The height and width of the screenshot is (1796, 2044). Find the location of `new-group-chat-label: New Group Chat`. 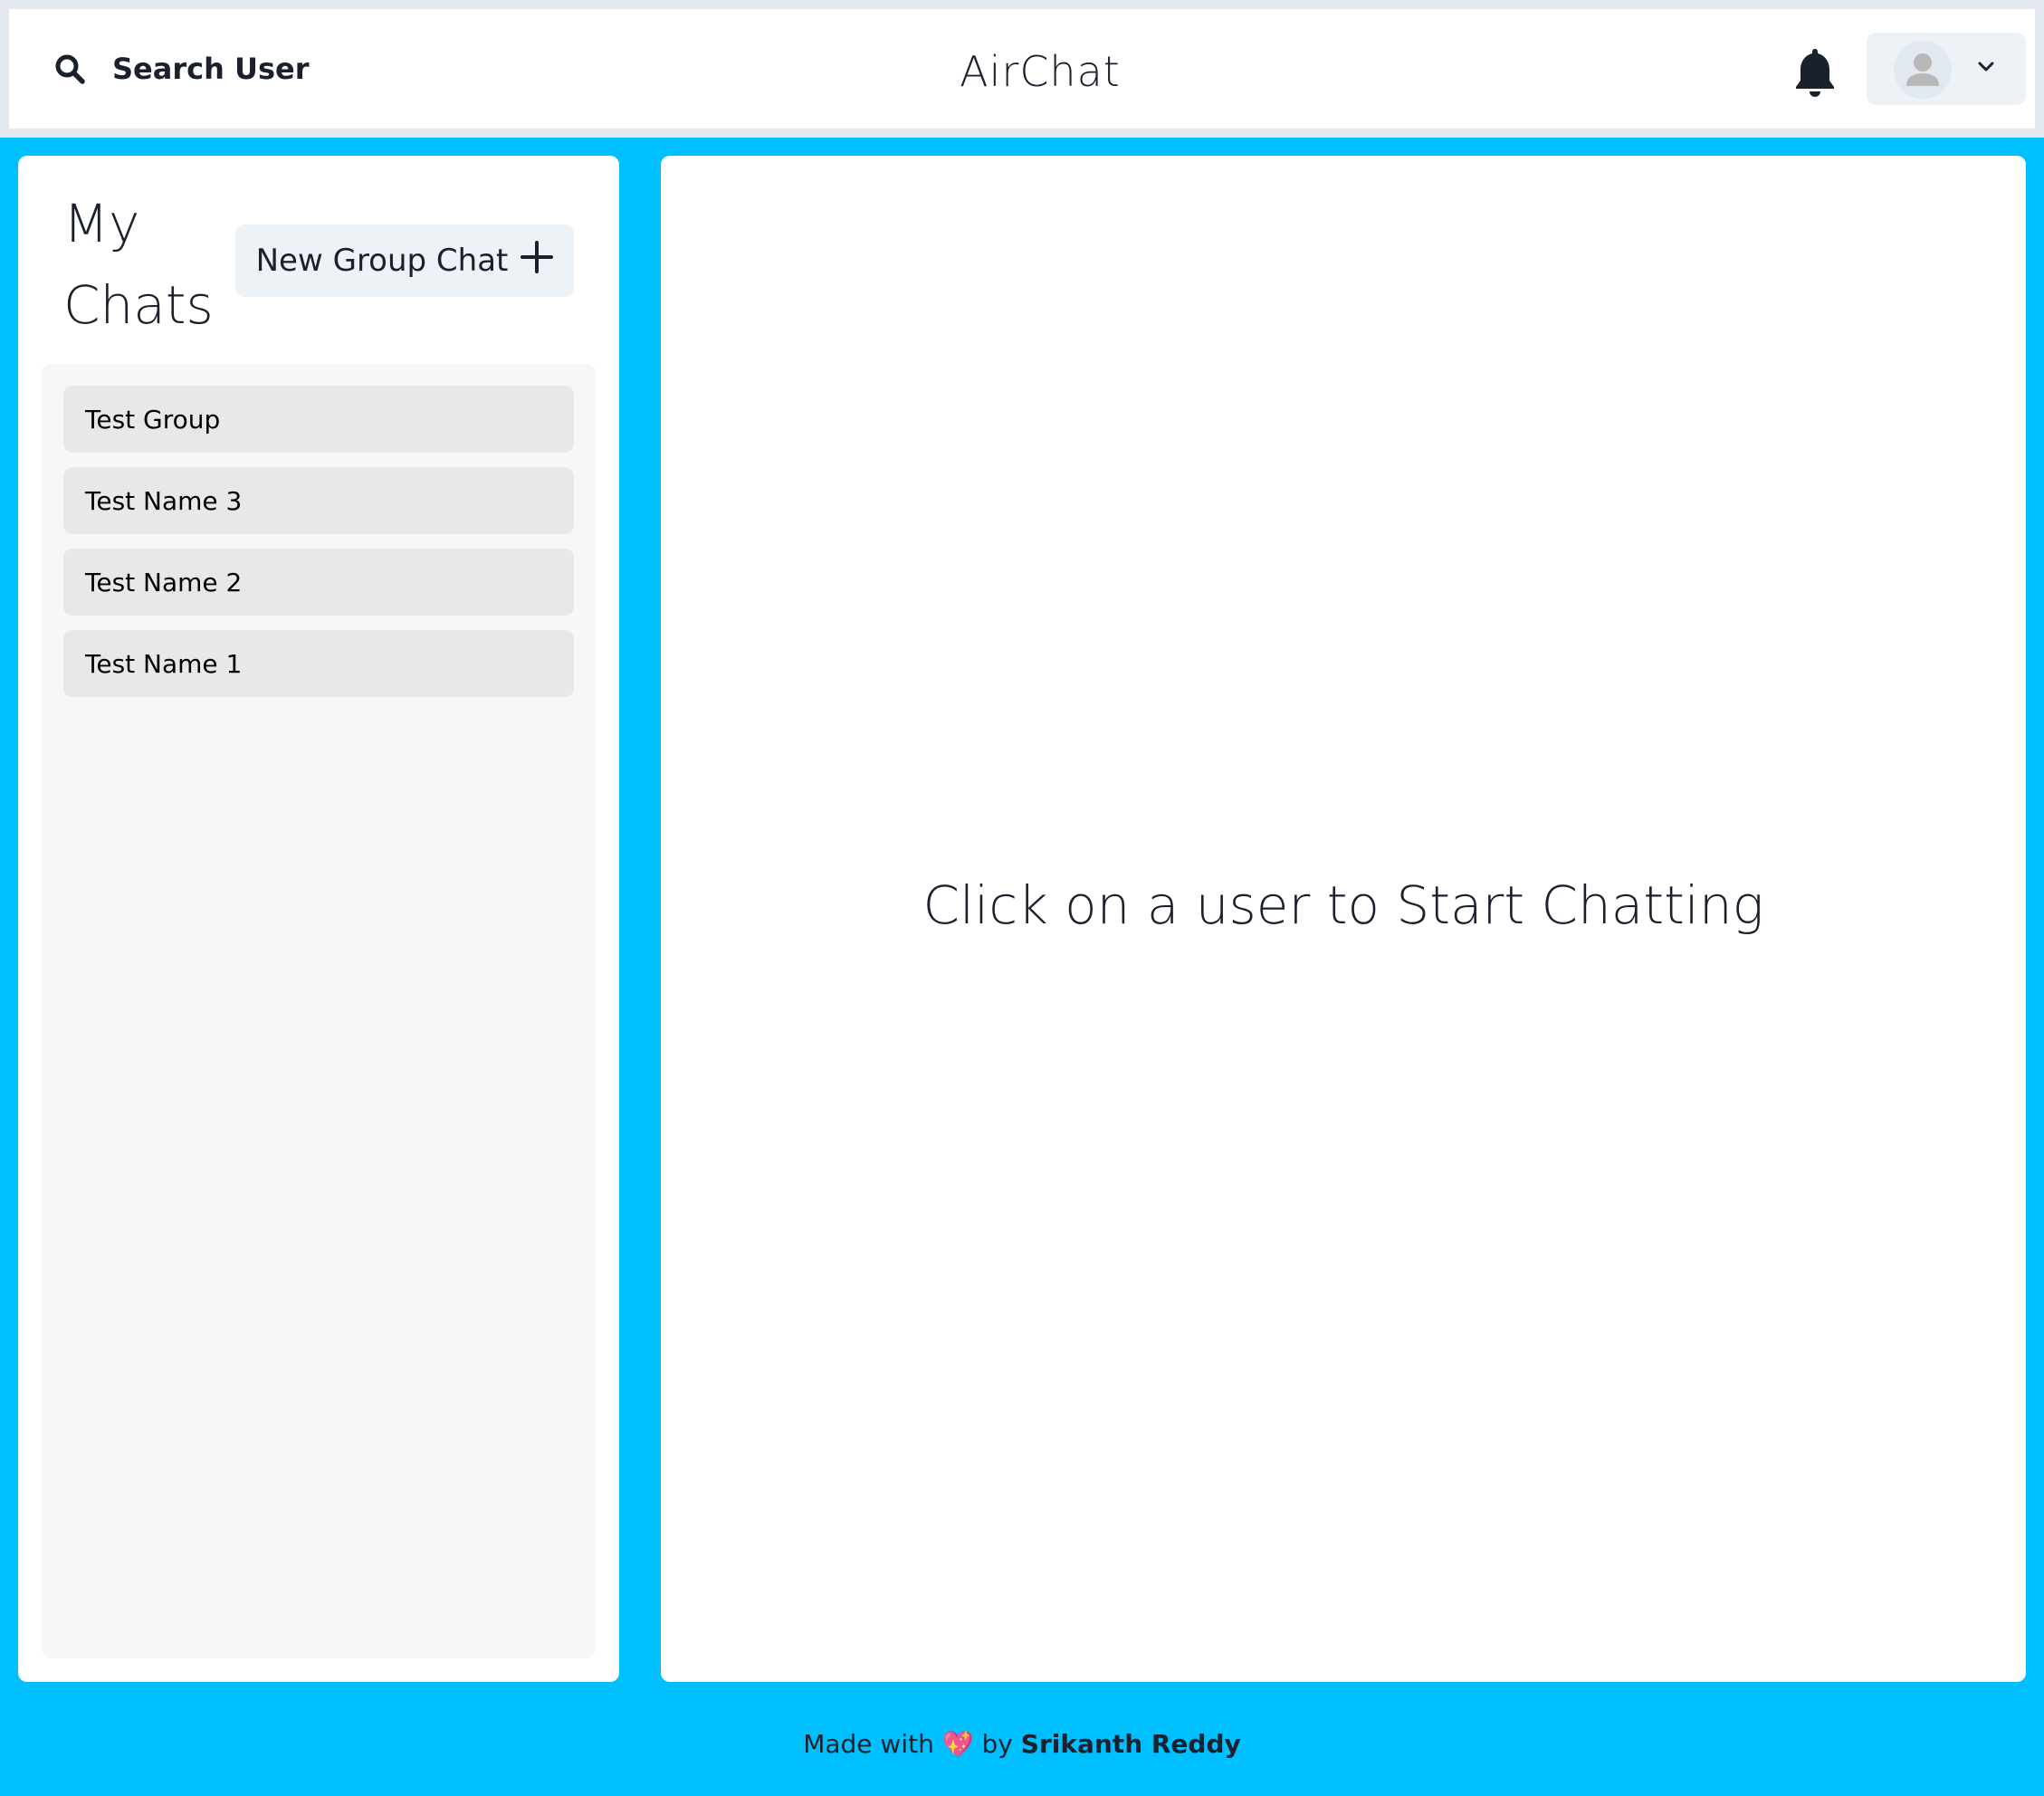

new-group-chat-label: New Group Chat is located at coordinates (382, 261).